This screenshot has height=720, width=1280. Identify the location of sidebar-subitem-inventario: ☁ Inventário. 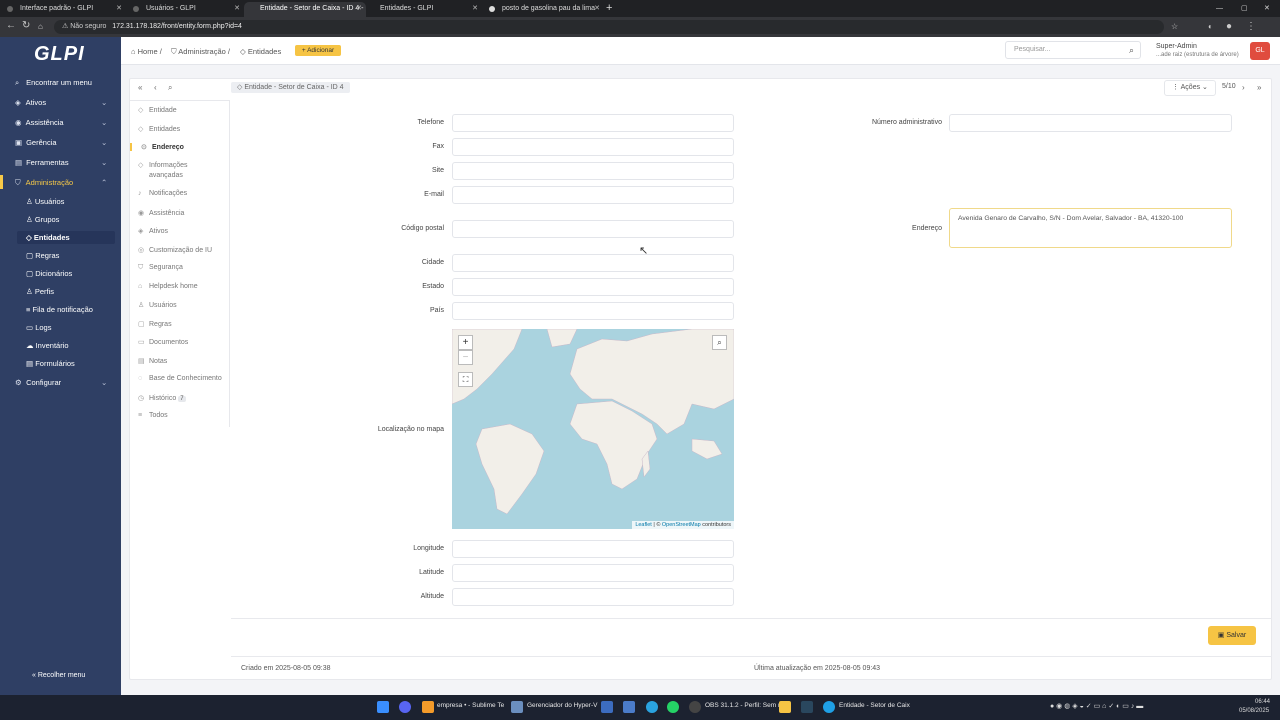
(47, 345).